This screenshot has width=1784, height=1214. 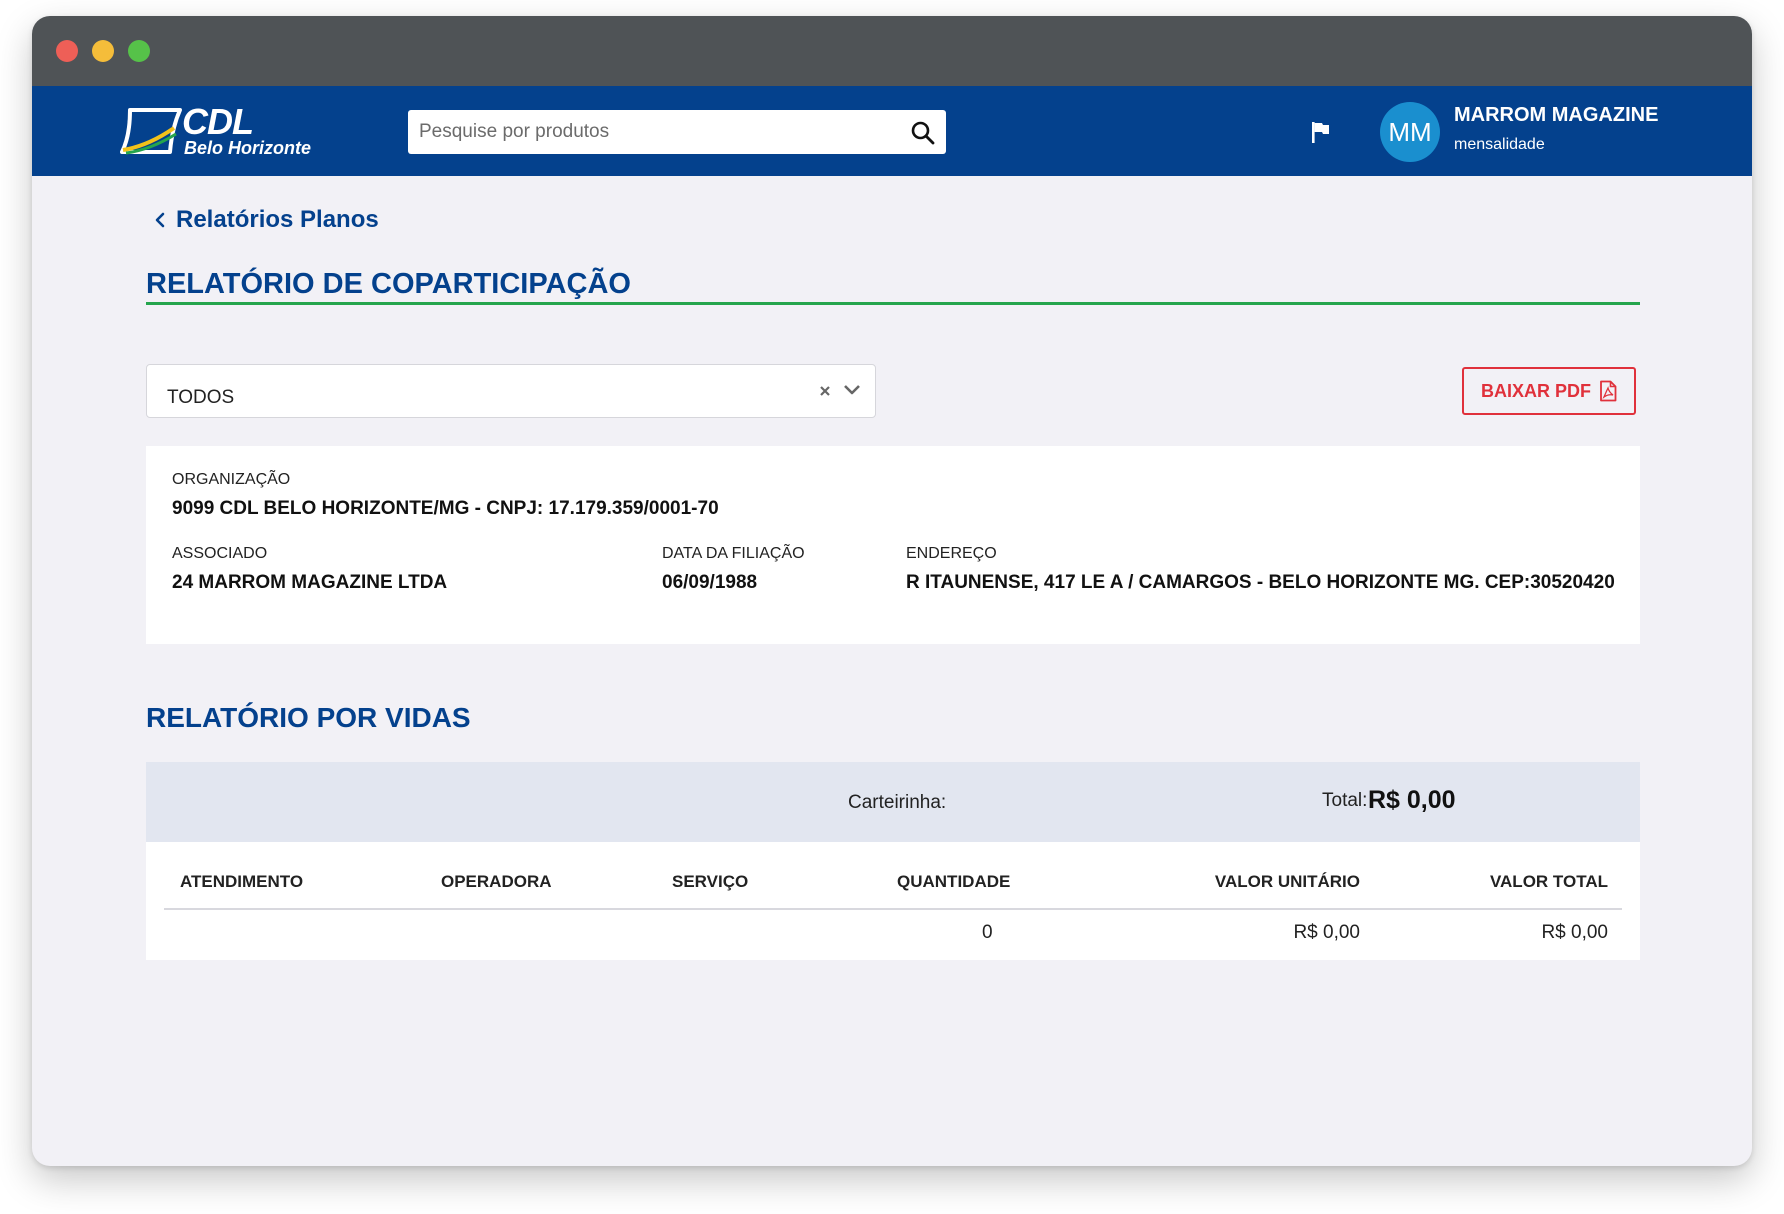 What do you see at coordinates (852, 390) in the screenshot?
I see `chevron-down-icon` at bounding box center [852, 390].